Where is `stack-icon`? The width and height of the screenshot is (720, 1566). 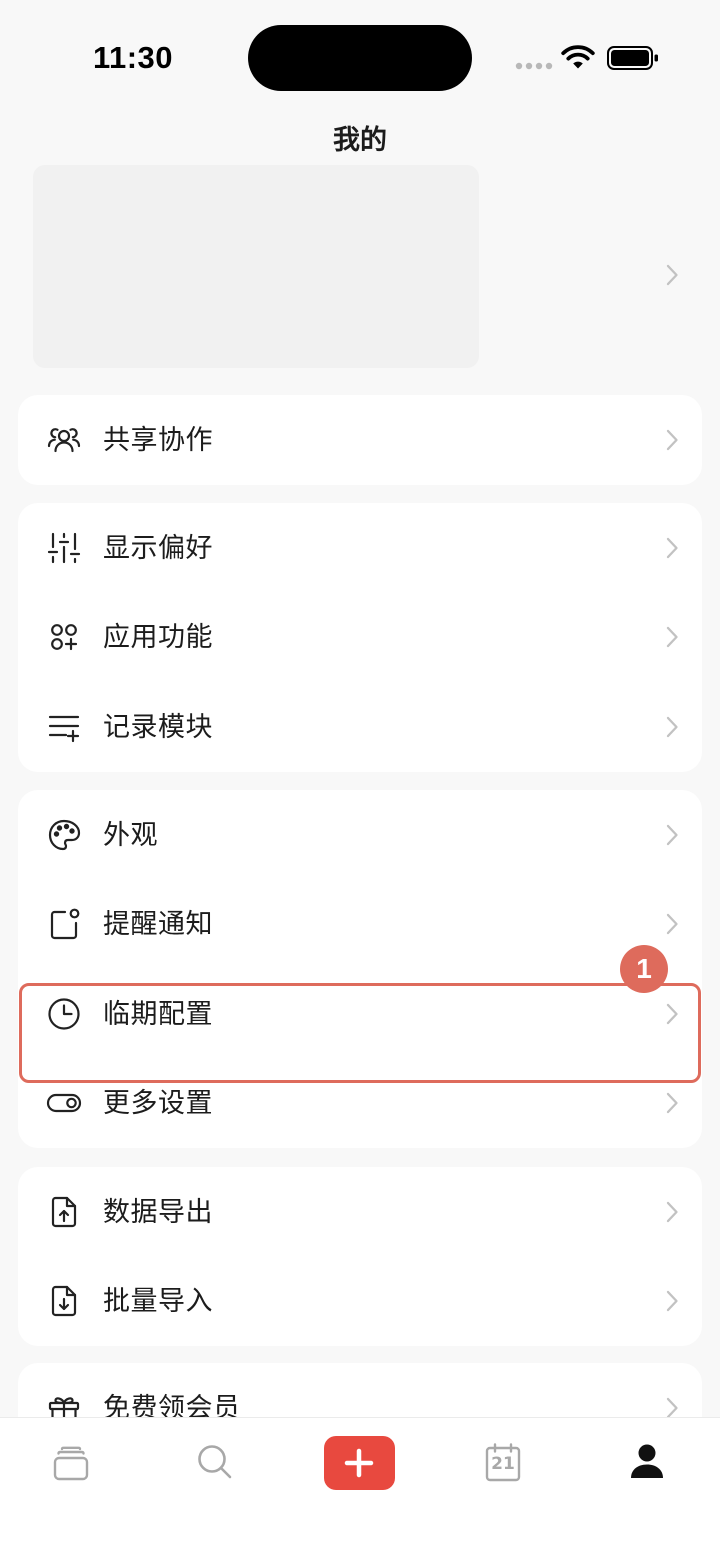
stack-icon is located at coordinates (71, 1463).